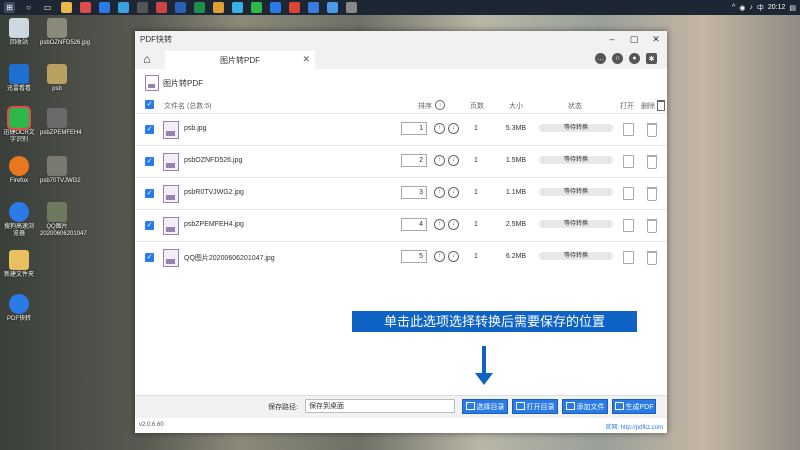 Image resolution: width=800 pixels, height=450 pixels. I want to click on network-icon: ◉, so click(742, 8).